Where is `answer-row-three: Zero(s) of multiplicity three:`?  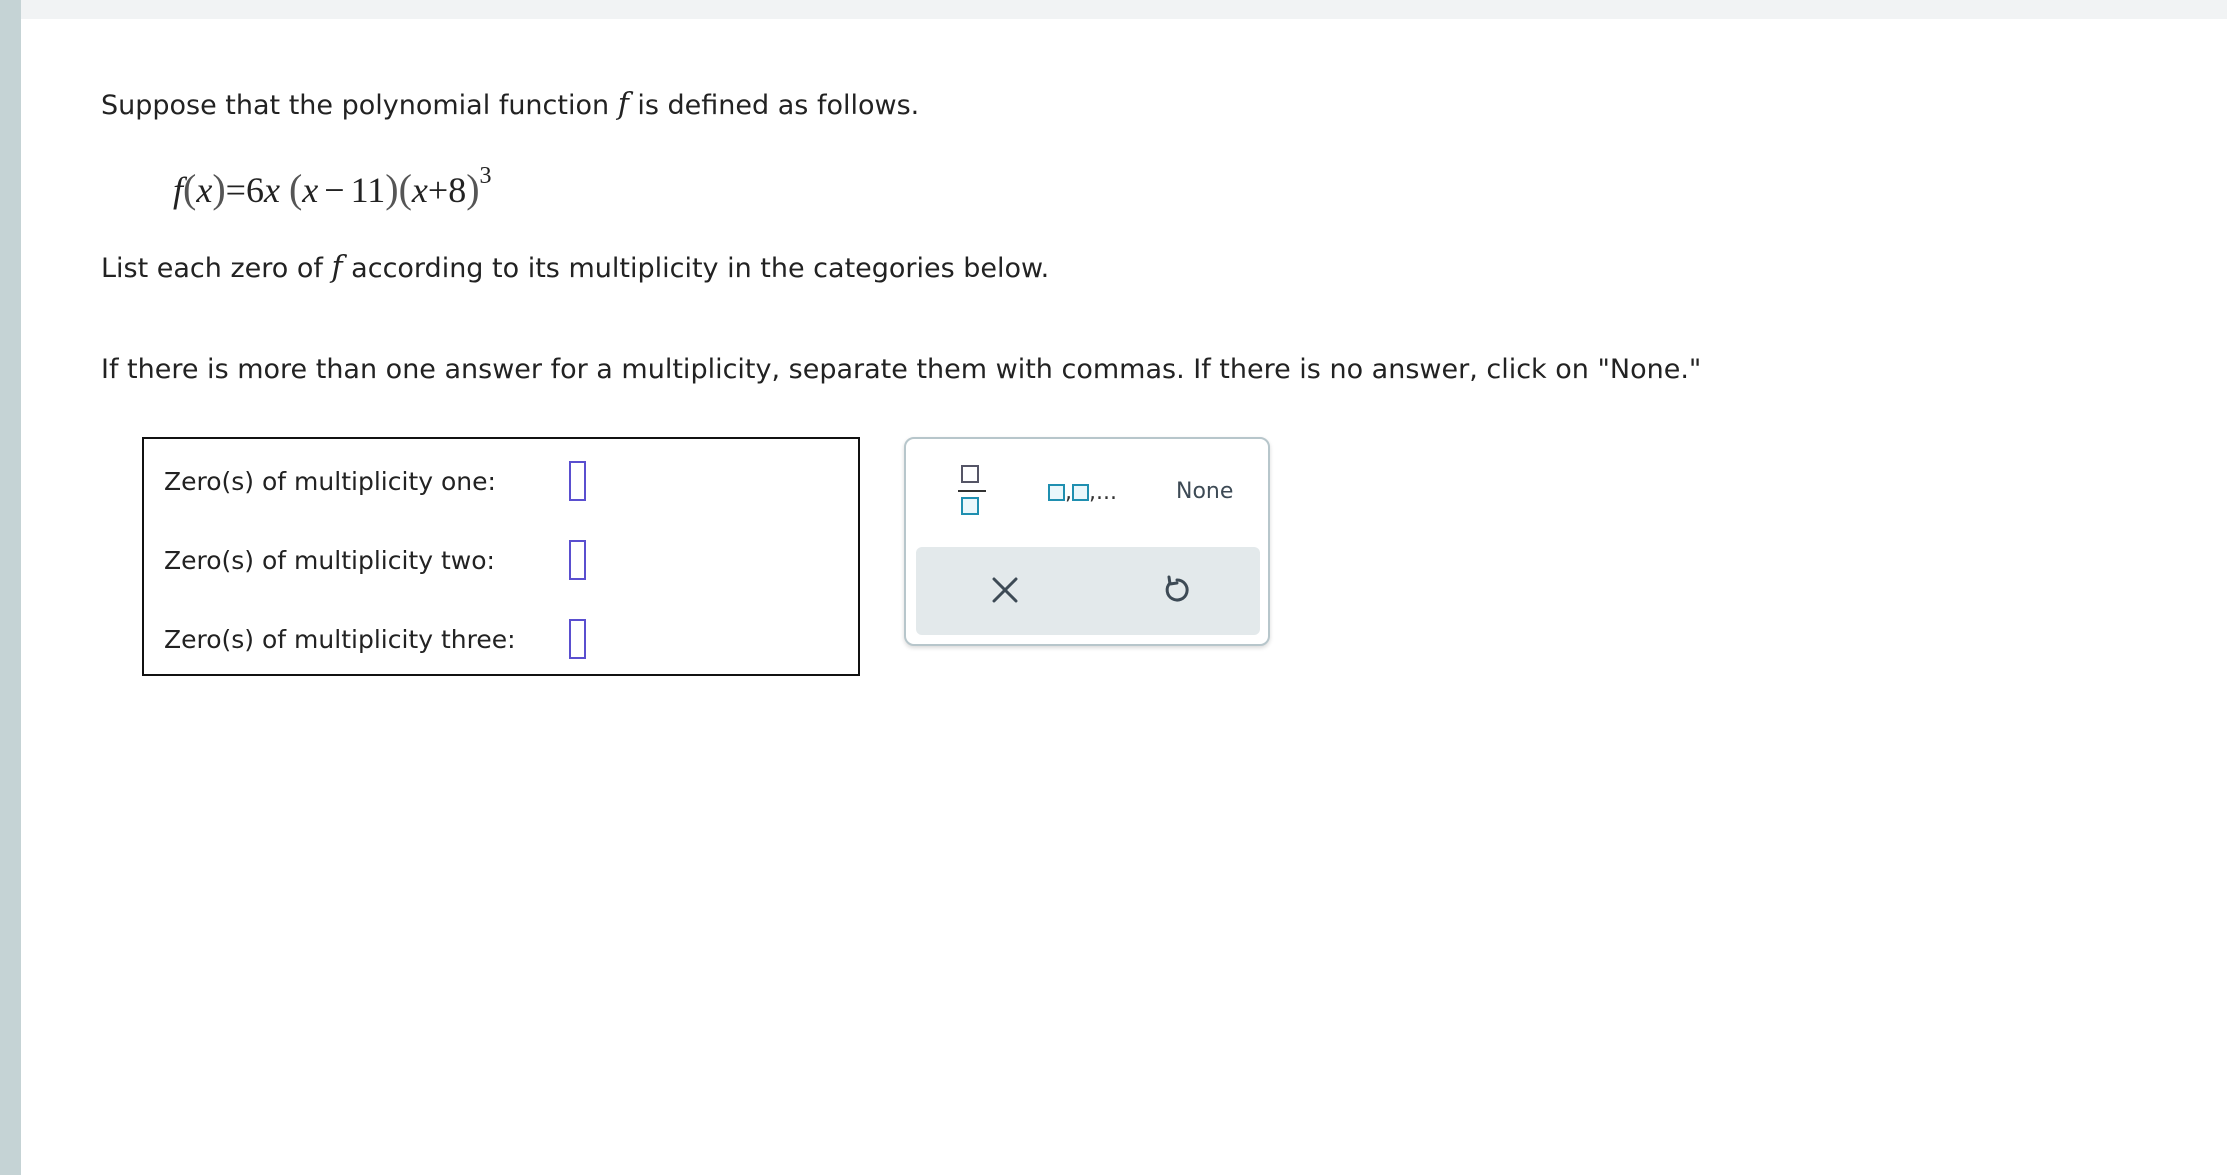
answer-row-three: Zero(s) of multiplicity three: is located at coordinates (375, 639).